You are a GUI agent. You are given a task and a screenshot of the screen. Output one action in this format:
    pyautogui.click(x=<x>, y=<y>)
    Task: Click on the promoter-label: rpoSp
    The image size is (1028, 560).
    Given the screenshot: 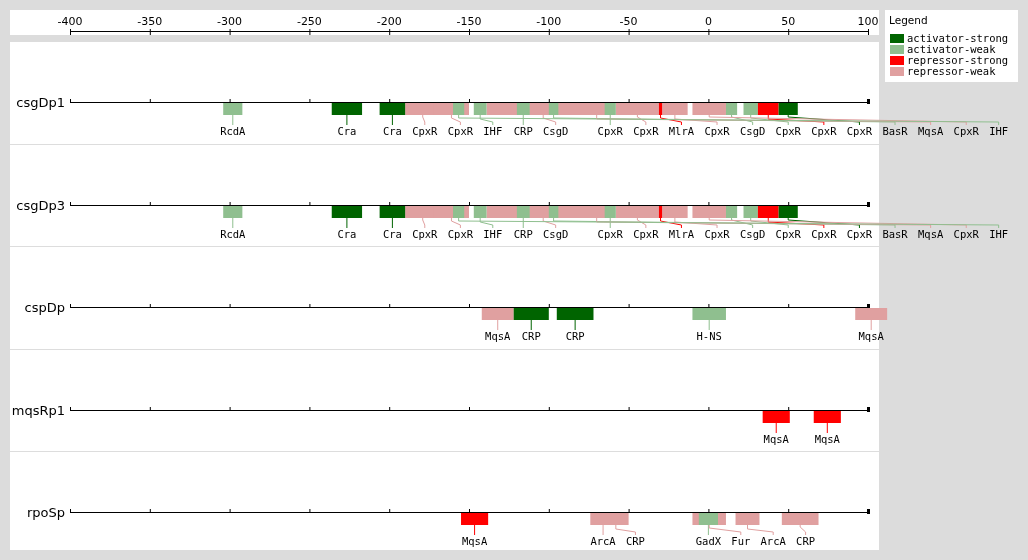 What is the action you would take?
    pyautogui.click(x=45, y=512)
    